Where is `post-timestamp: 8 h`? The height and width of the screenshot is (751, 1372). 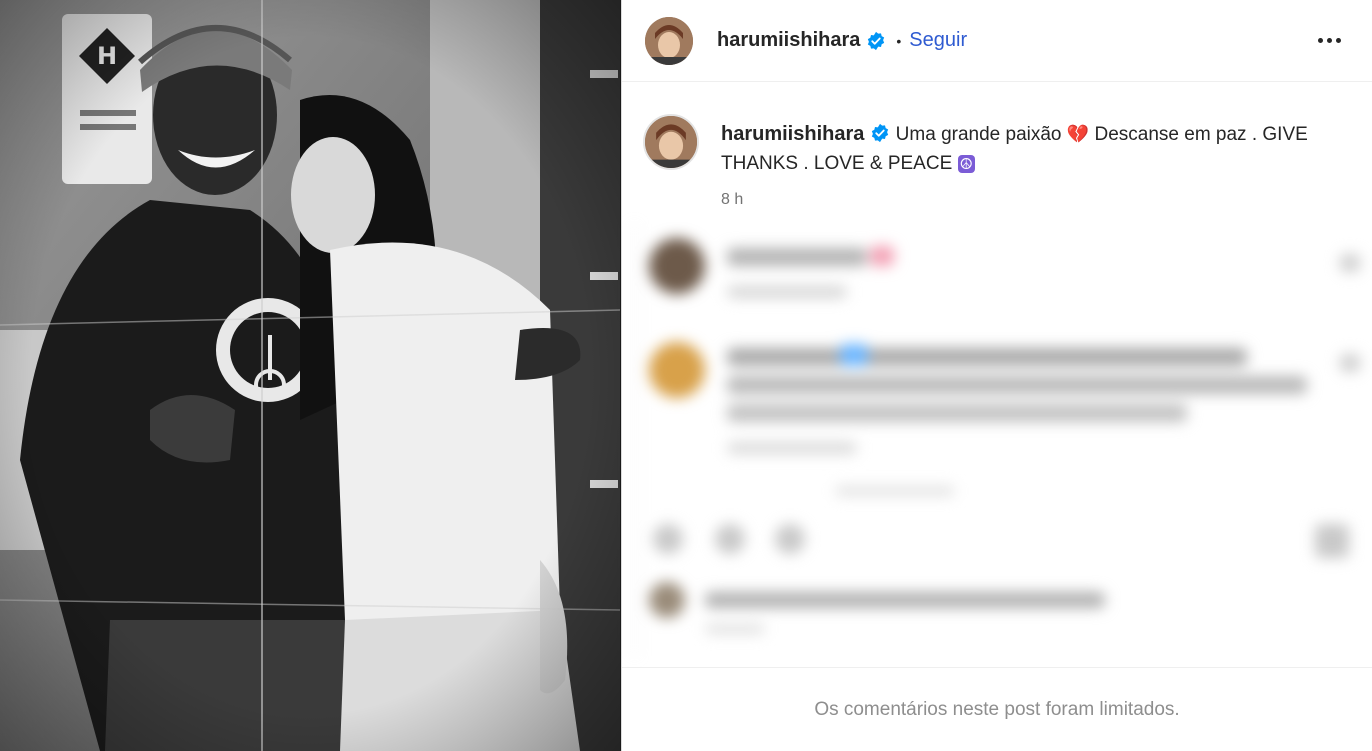 post-timestamp: 8 h is located at coordinates (1031, 200).